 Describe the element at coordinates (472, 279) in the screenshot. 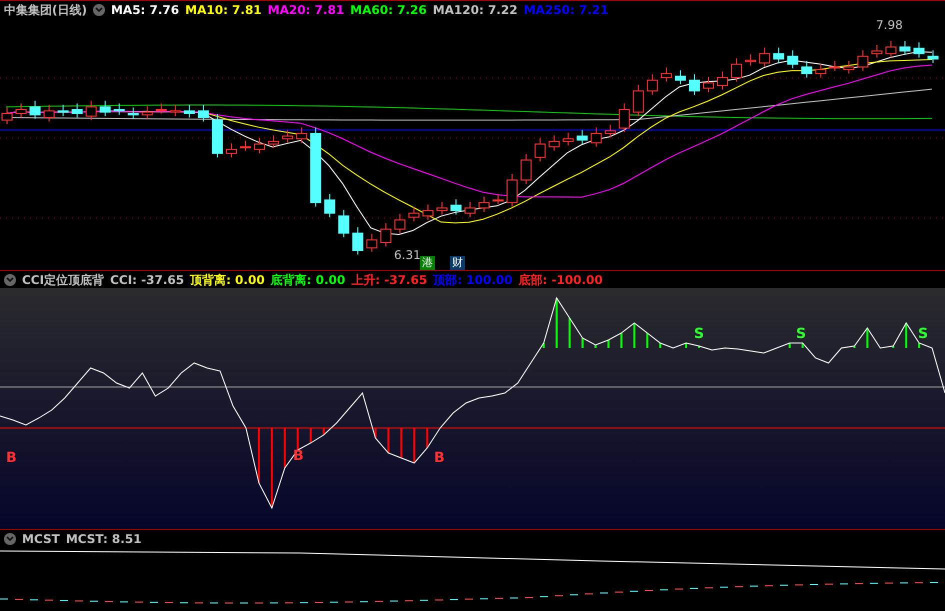

I see `indicator-value: 顶部: 100.00` at that location.